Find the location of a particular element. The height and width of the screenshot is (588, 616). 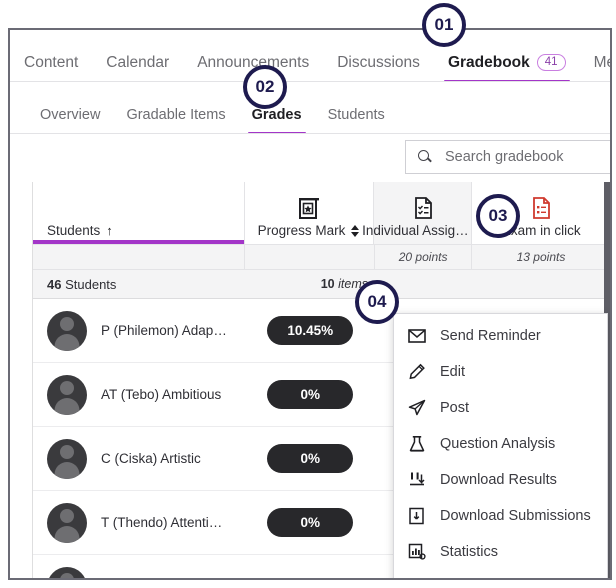

menu-item-send-reminder: Send Reminder is located at coordinates (500, 336).